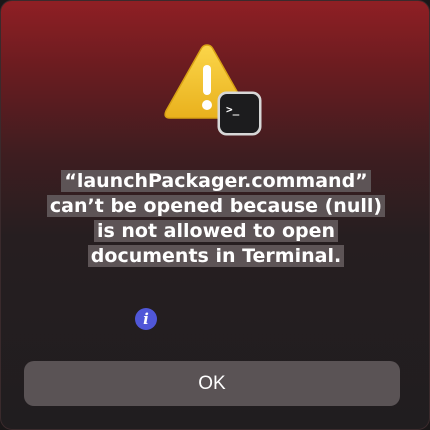 This screenshot has height=430, width=430. Describe the element at coordinates (212, 88) in the screenshot. I see `alert-icon-group: >_` at that location.